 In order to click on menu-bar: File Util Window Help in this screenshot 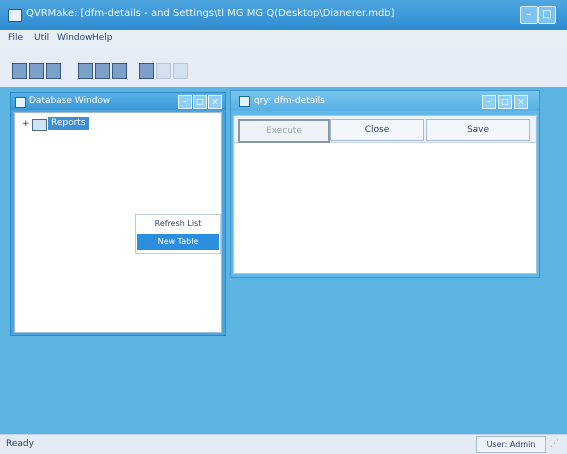, I will do `click(283, 38)`.